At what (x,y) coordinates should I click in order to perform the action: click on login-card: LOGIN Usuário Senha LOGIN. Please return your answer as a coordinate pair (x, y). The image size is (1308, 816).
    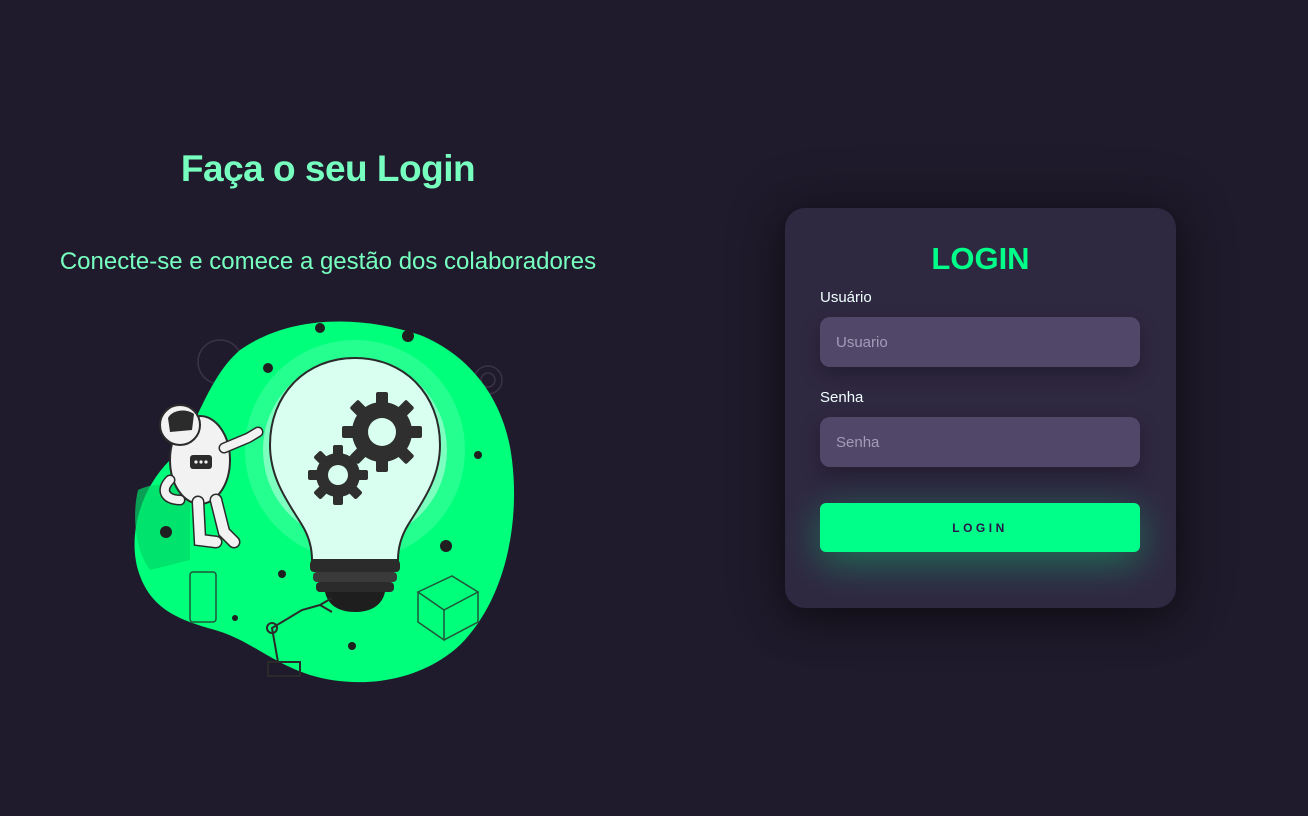
    Looking at the image, I should click on (980, 408).